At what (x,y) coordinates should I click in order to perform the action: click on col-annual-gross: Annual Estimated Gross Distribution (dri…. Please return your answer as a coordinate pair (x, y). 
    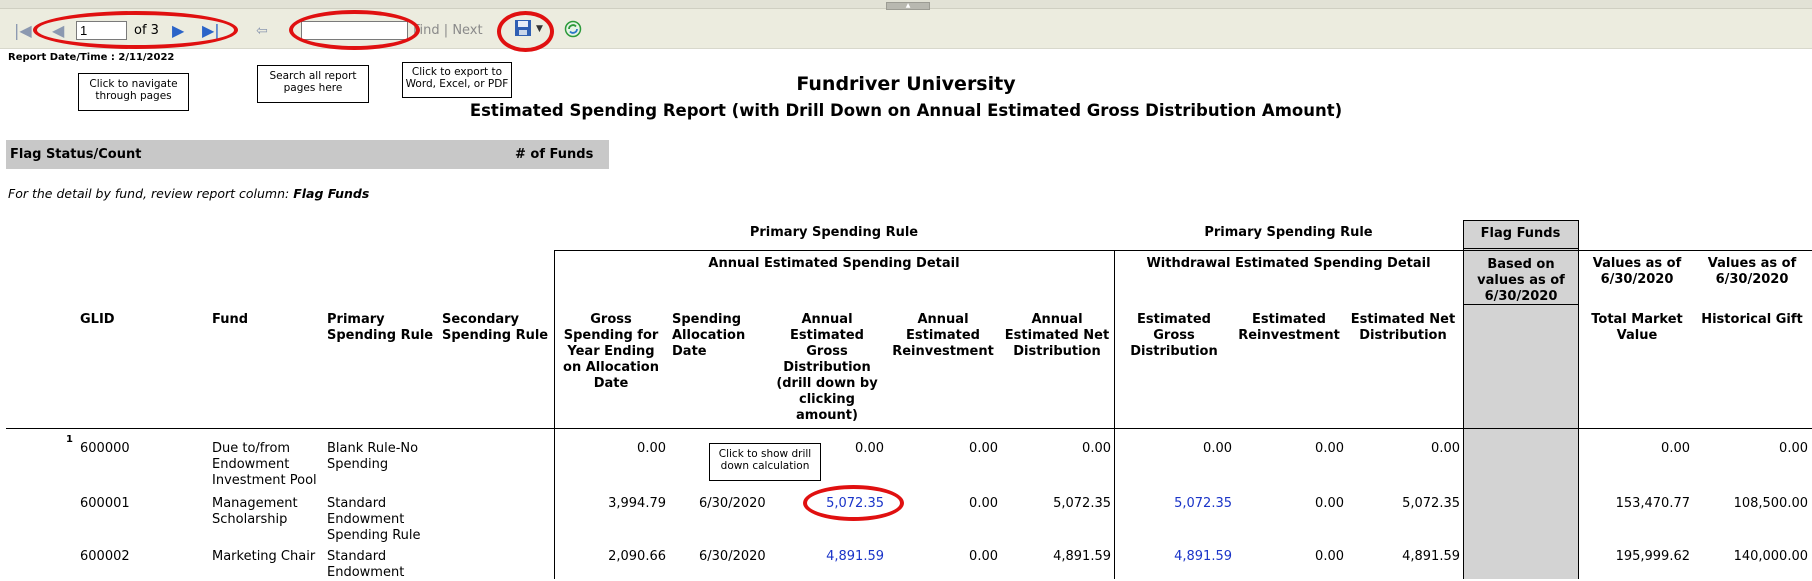
    Looking at the image, I should click on (827, 367).